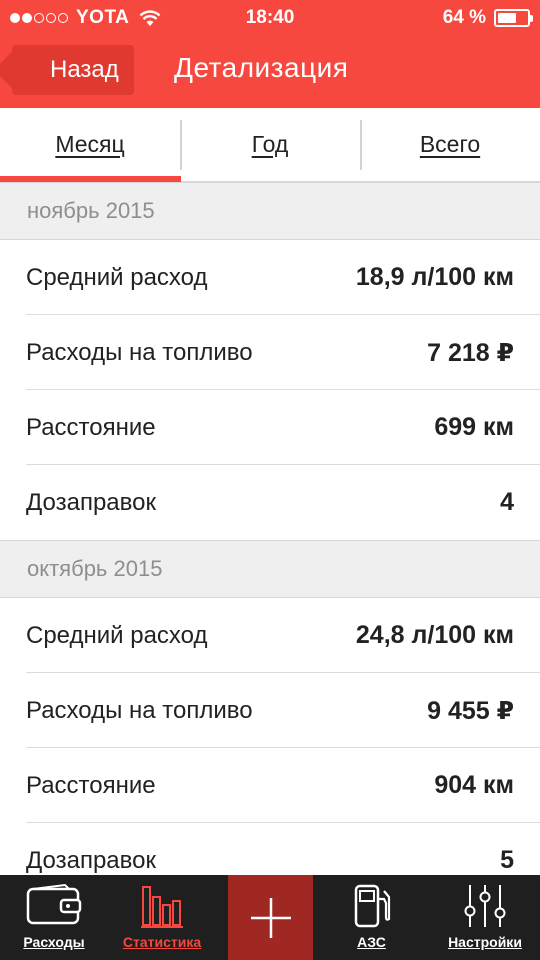 This screenshot has width=540, height=960. Describe the element at coordinates (270, 502) in the screenshot. I see `list-item: Дозаправок 4` at that location.